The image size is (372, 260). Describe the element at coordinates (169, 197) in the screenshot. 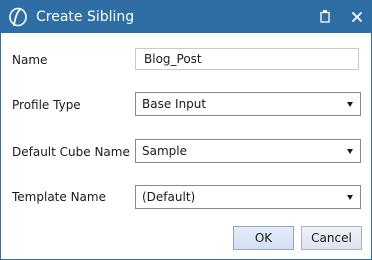

I see `template-name-value: (Default)` at that location.